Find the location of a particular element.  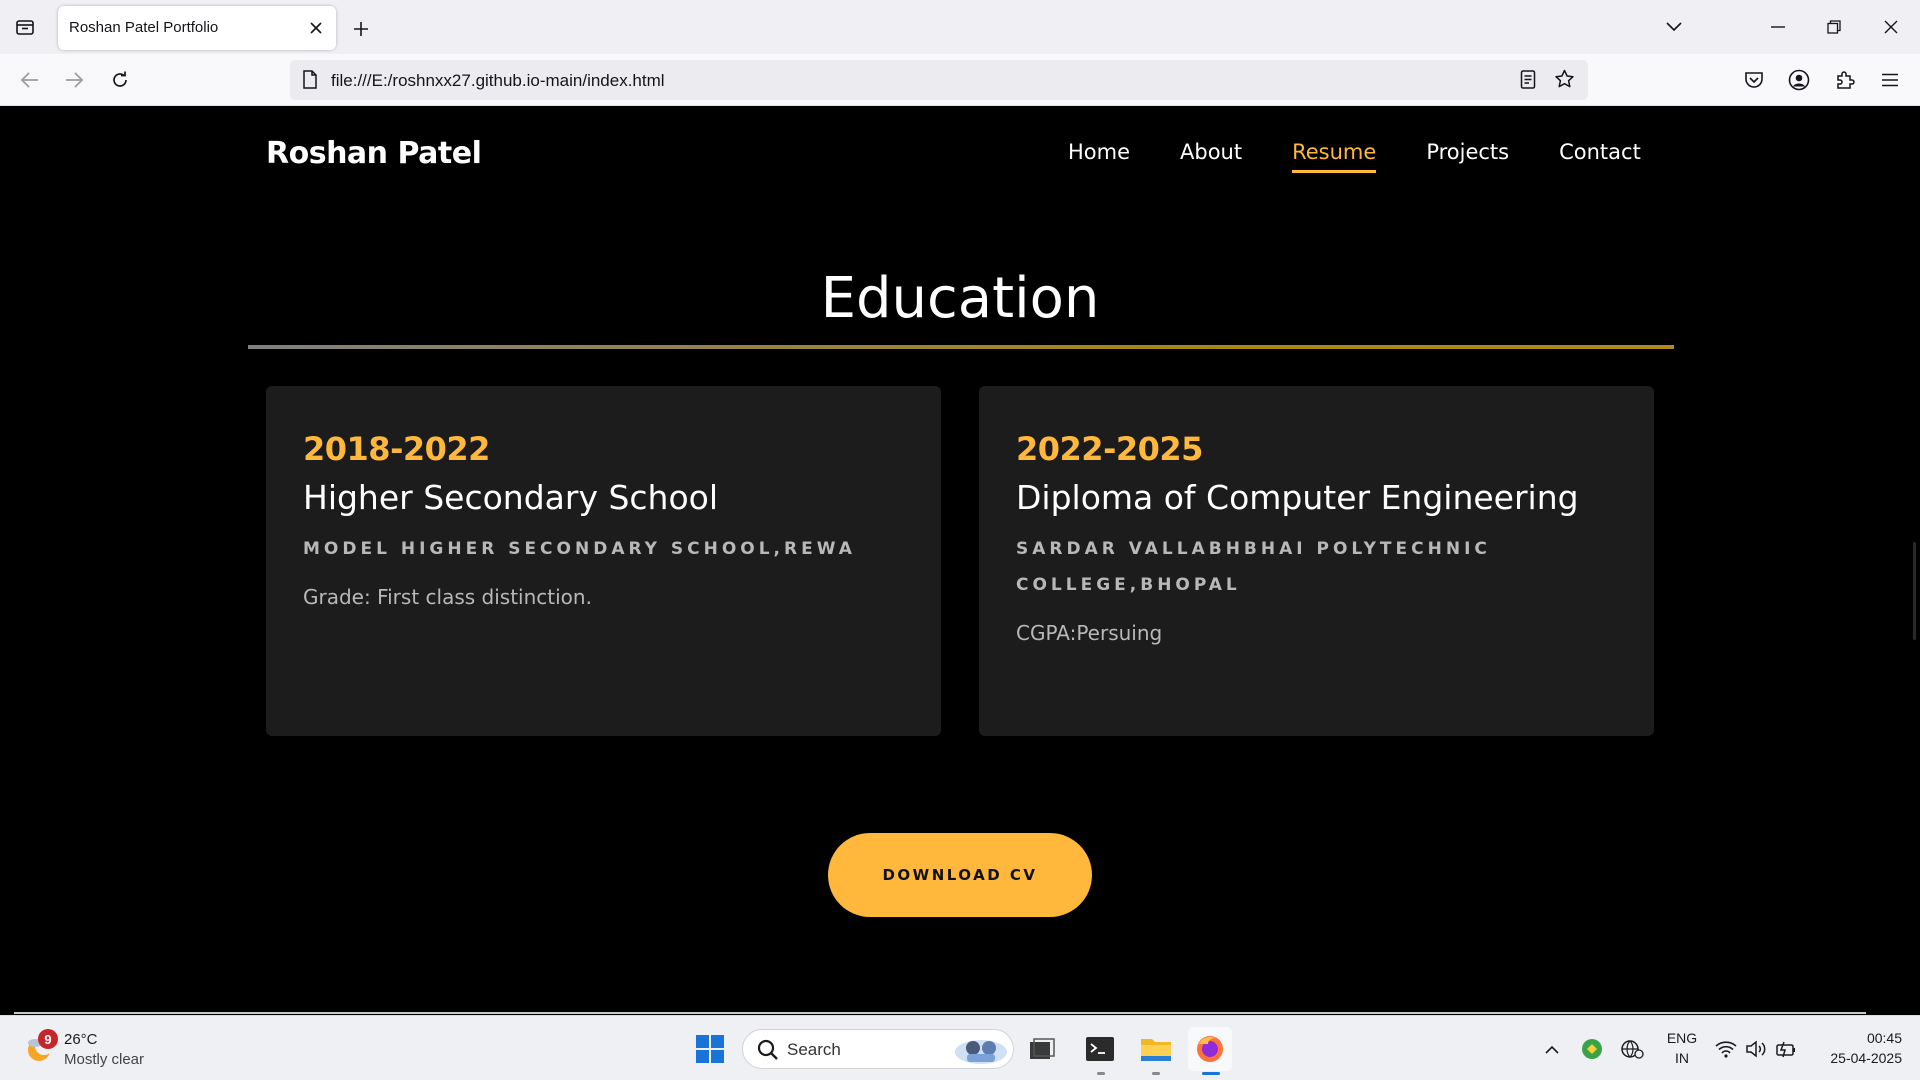

search-highlight-icon is located at coordinates (981, 1052).